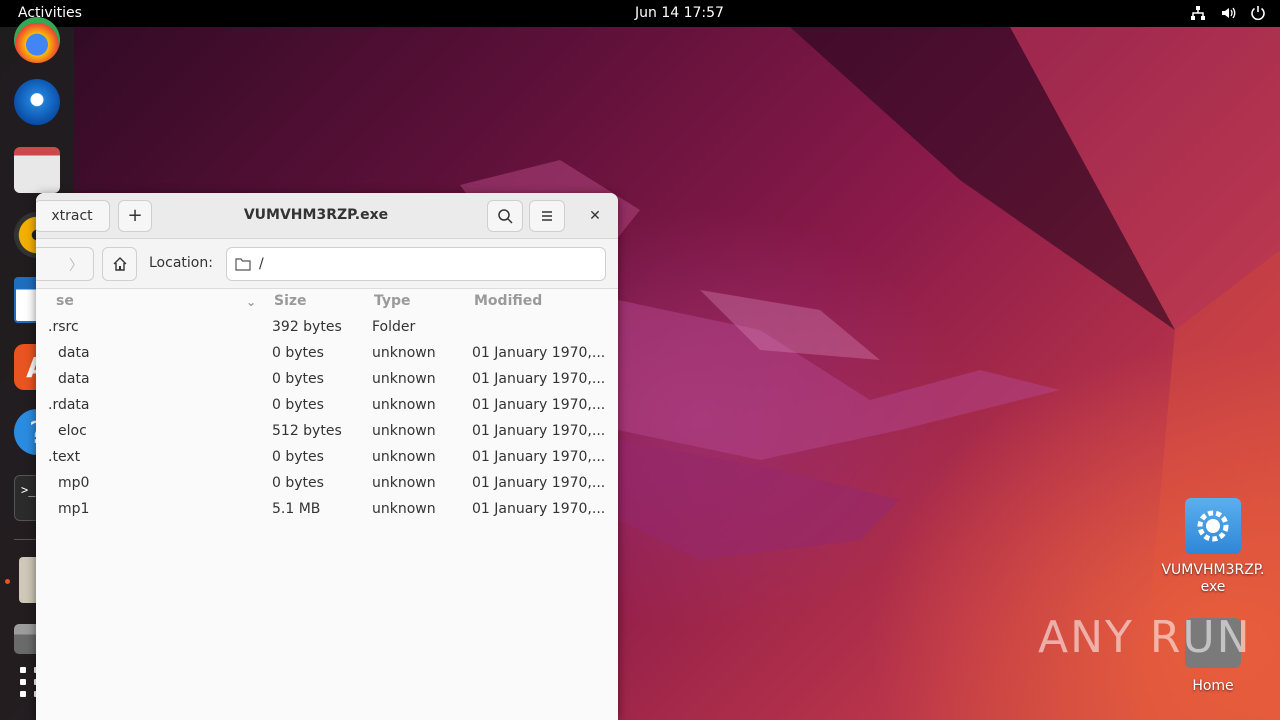  I want to click on location-path: /, so click(261, 264).